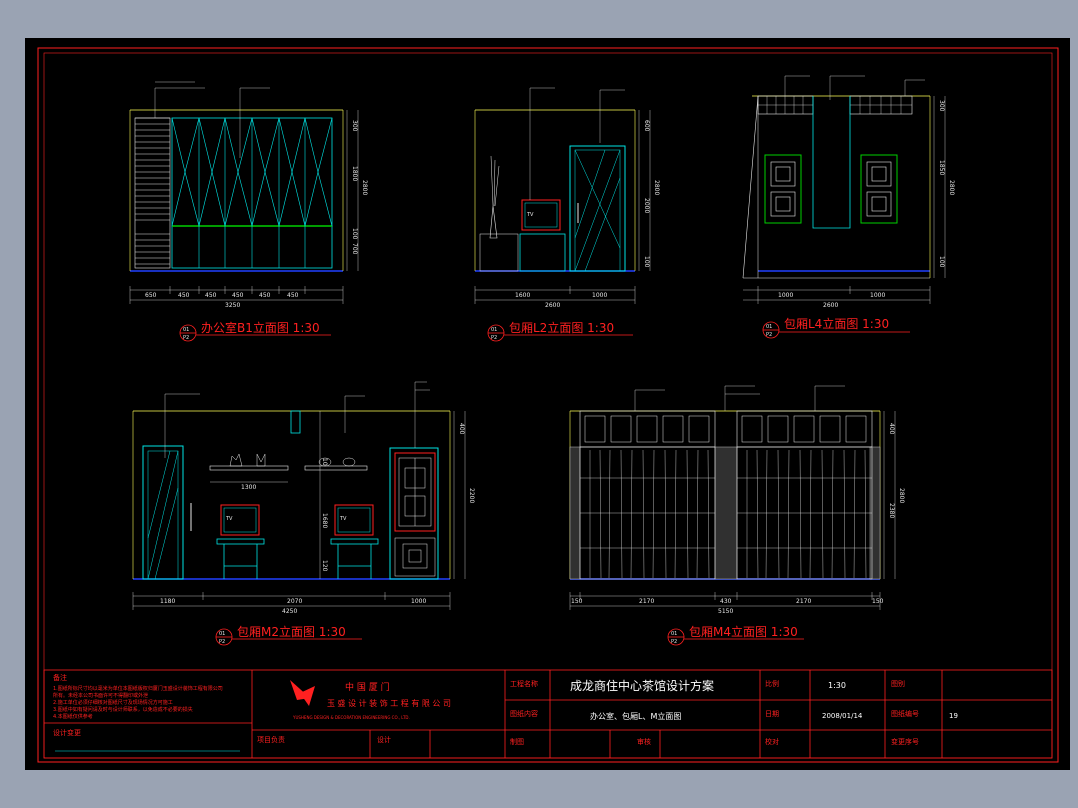 The width and height of the screenshot is (1078, 808). Describe the element at coordinates (674, 642) in the screenshot. I see `tag-bottom-m4: P2` at that location.